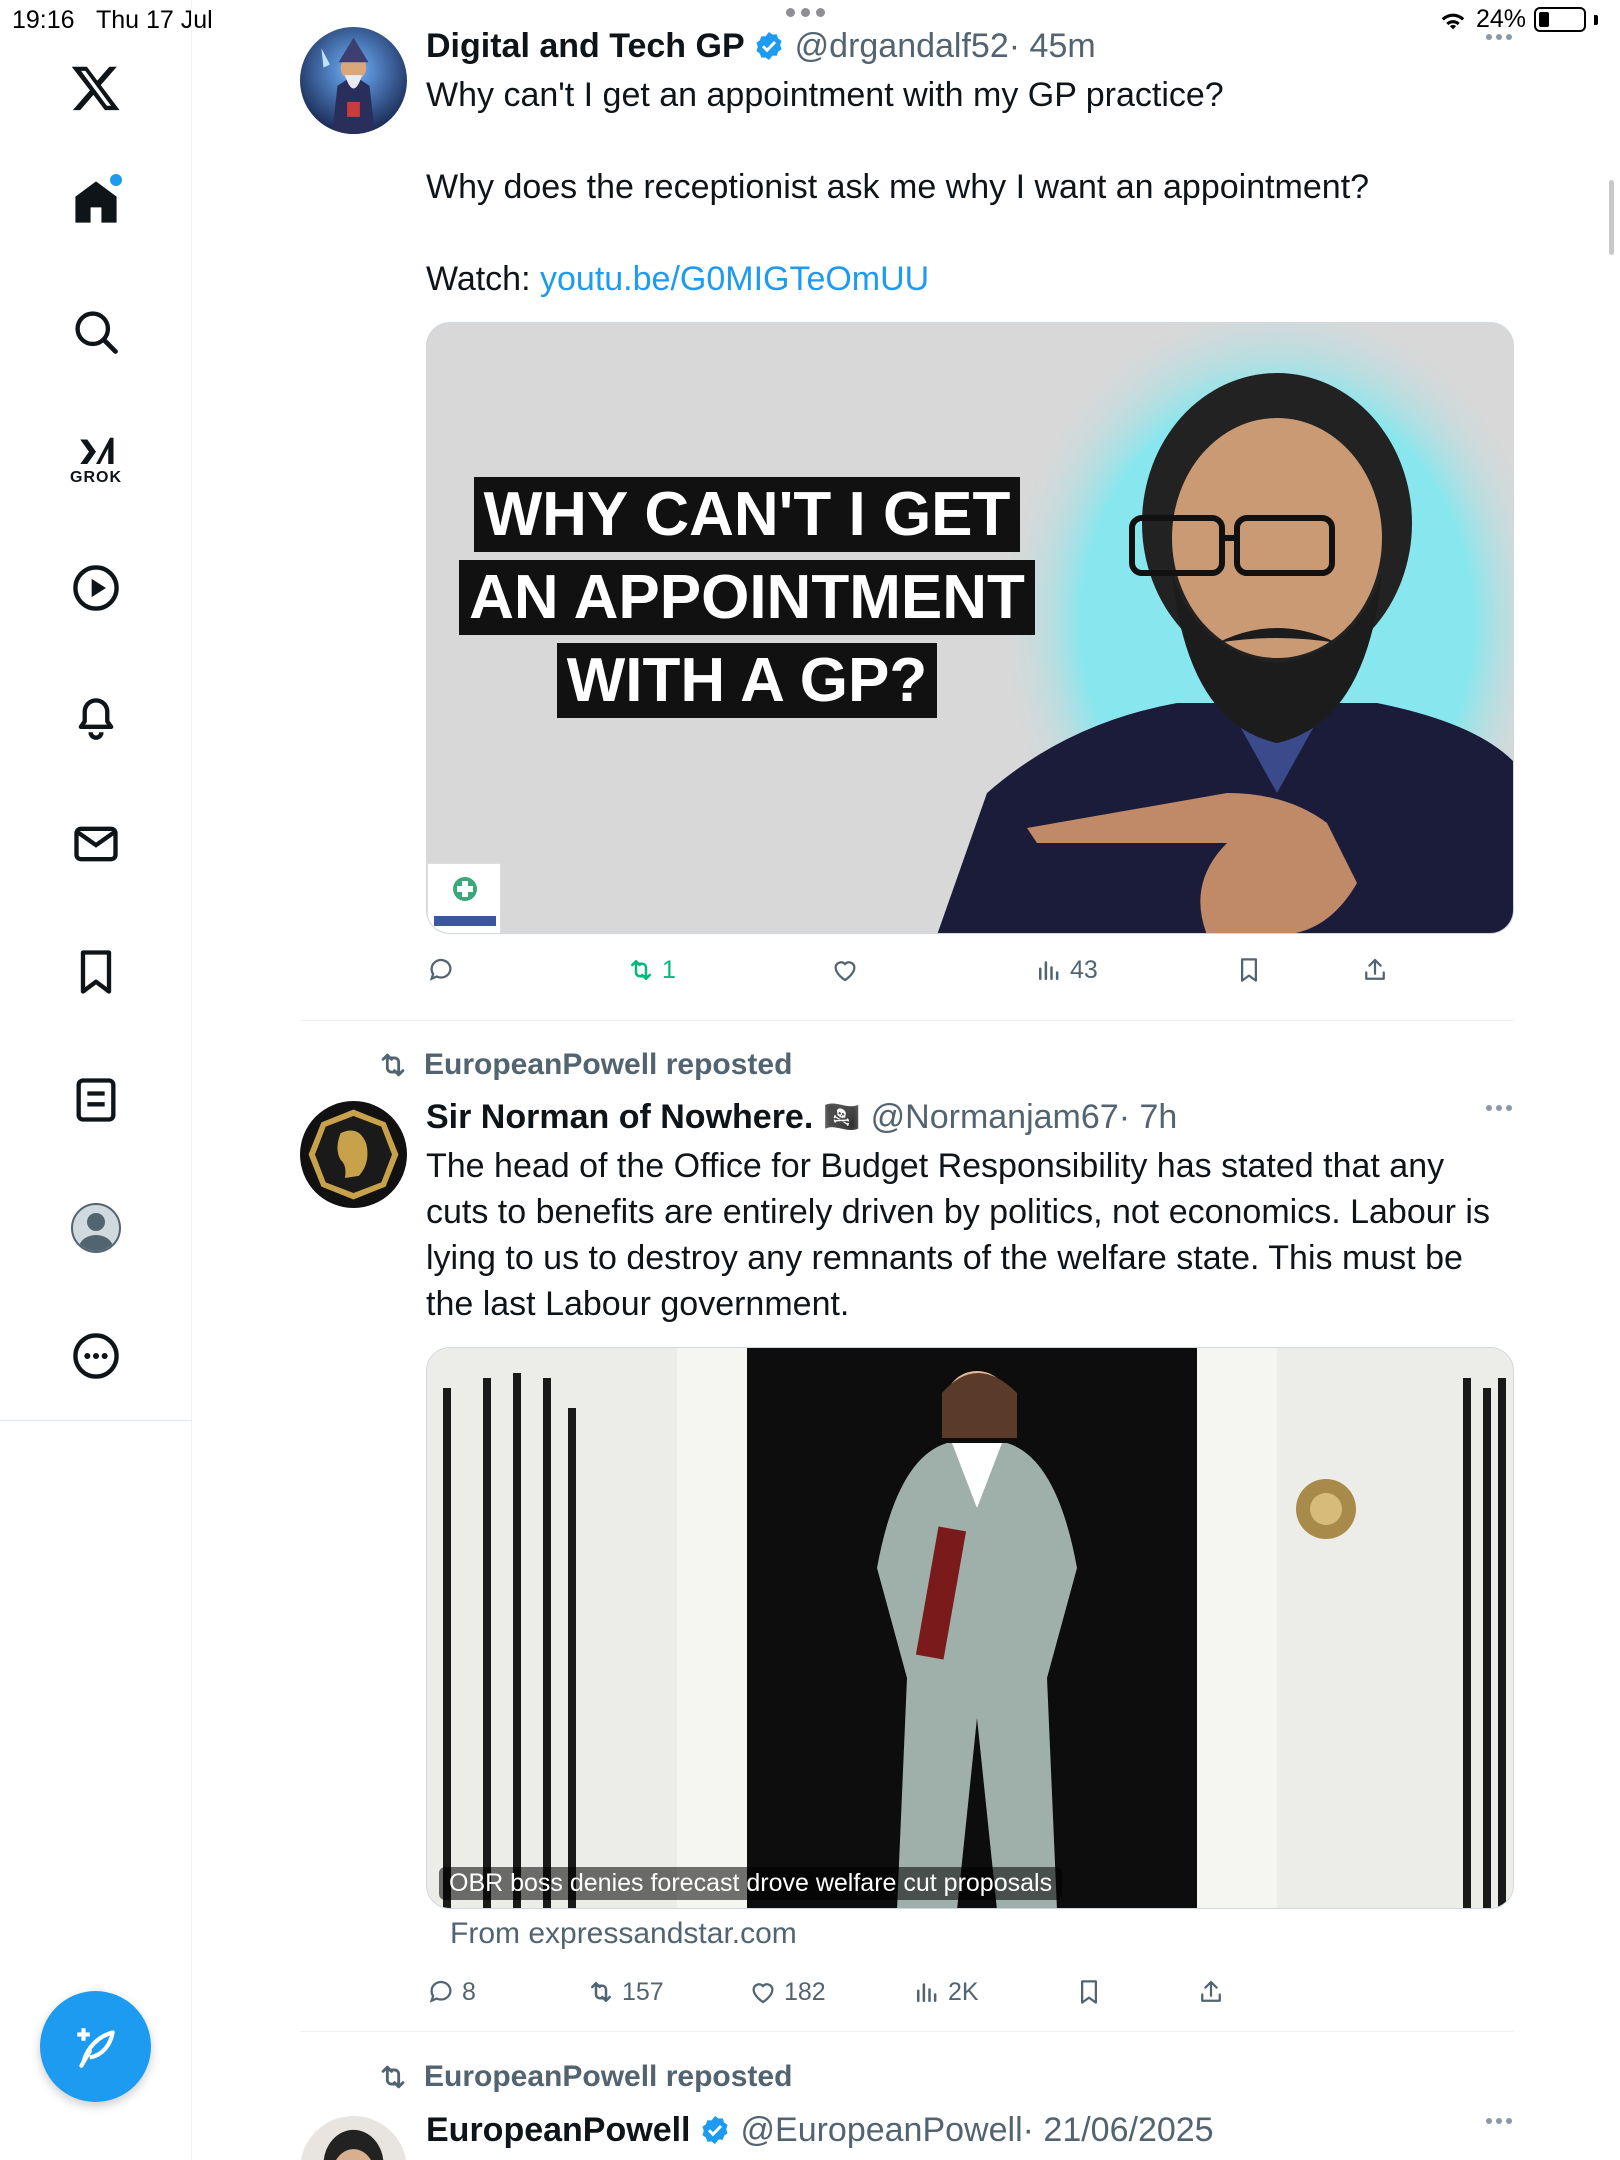 The width and height of the screenshot is (1620, 2160). Describe the element at coordinates (1148, 1117) in the screenshot. I see `tweet-time: · 7h` at that location.